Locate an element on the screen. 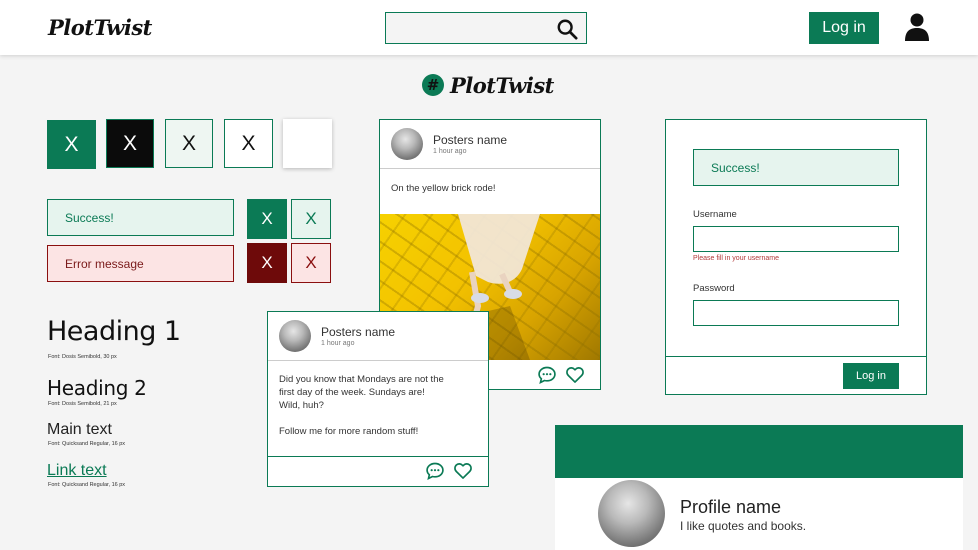  x-button-outline-light: X is located at coordinates (189, 143).